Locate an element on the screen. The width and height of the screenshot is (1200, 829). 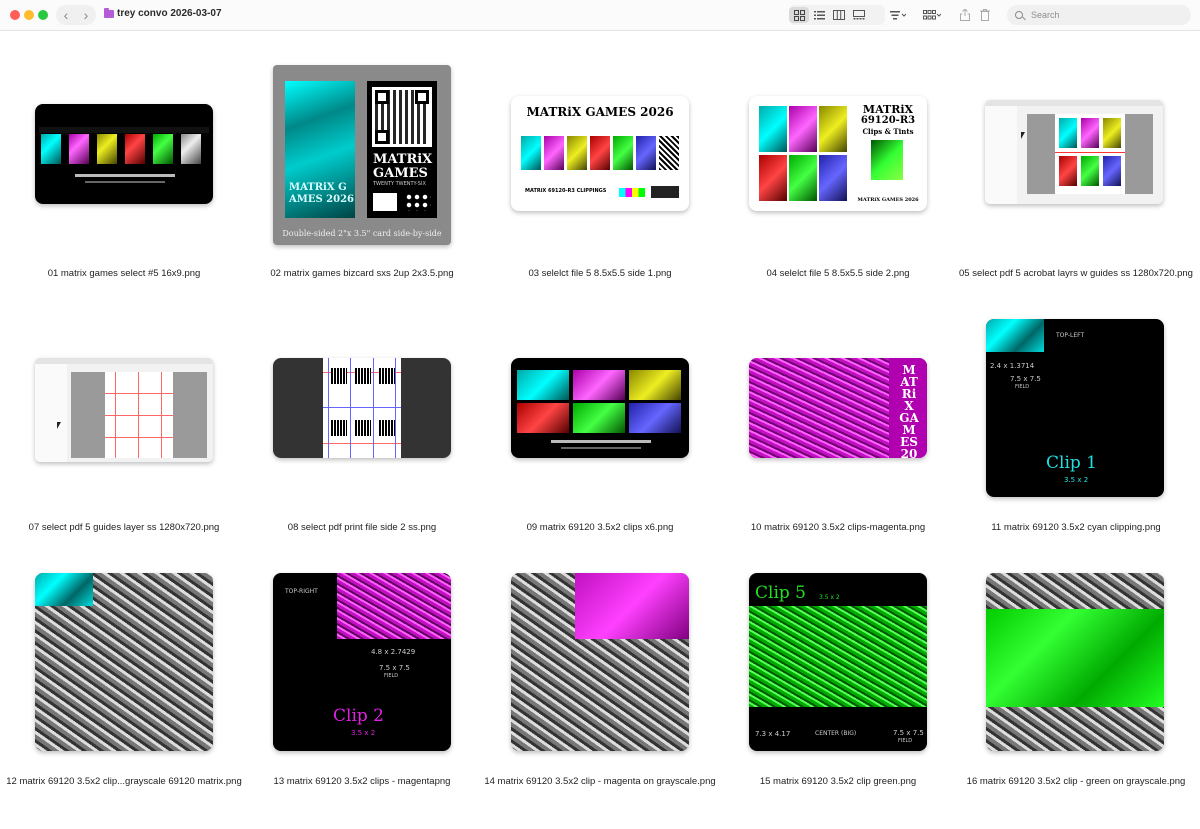
view-mode-group is located at coordinates (837, 15).